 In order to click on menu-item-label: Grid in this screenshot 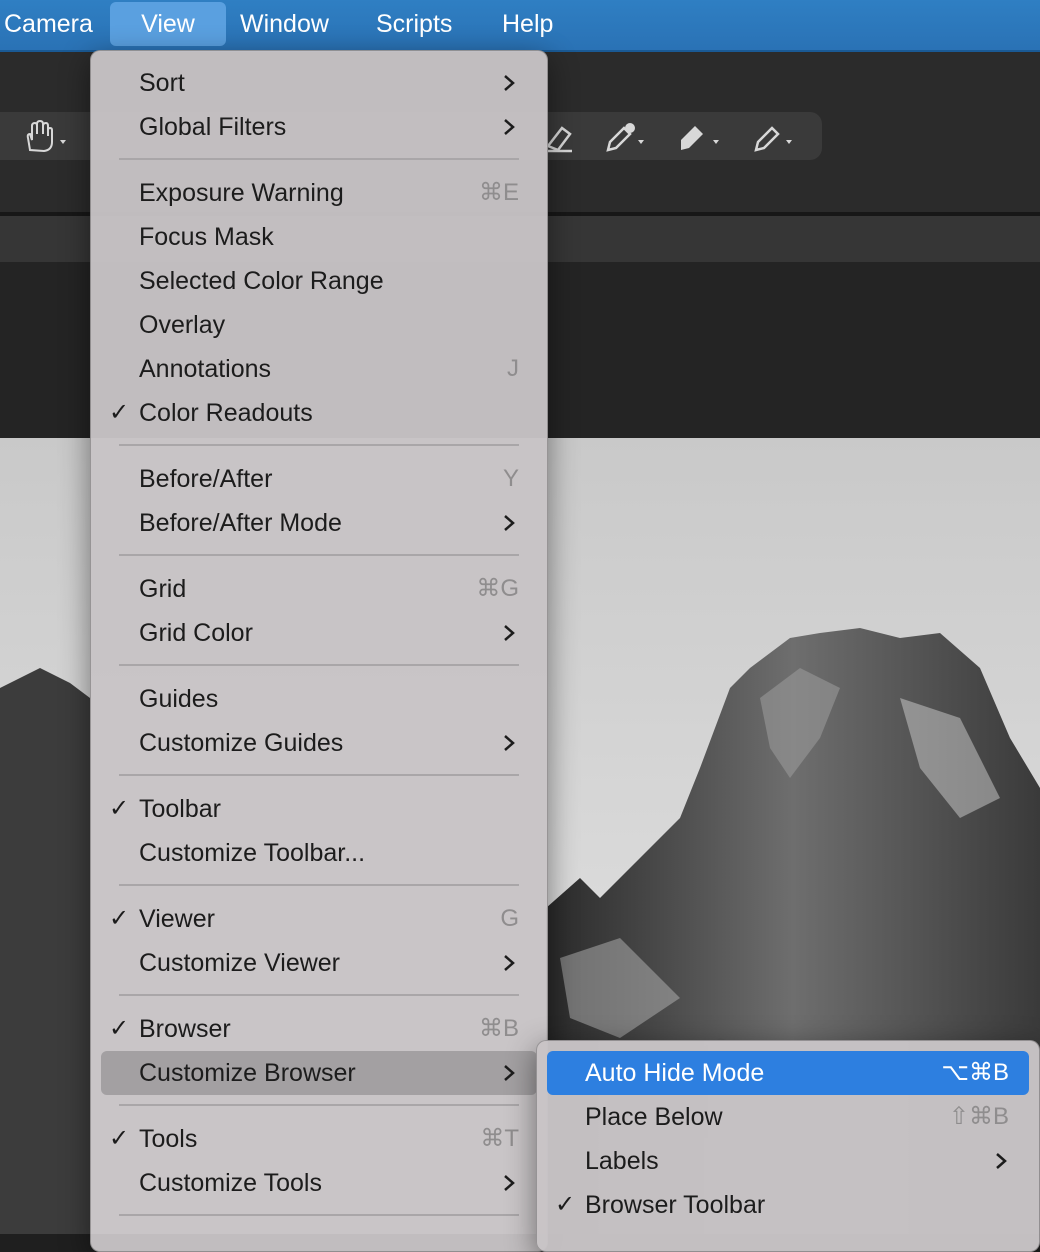, I will do `click(163, 589)`.